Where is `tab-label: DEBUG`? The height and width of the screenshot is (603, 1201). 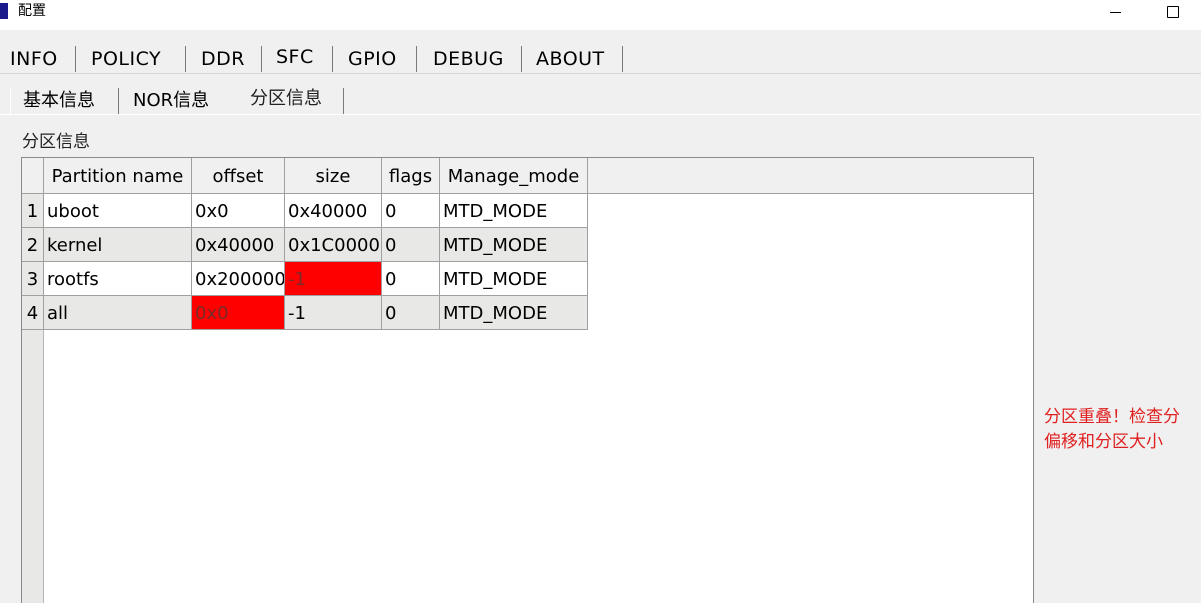 tab-label: DEBUG is located at coordinates (468, 59).